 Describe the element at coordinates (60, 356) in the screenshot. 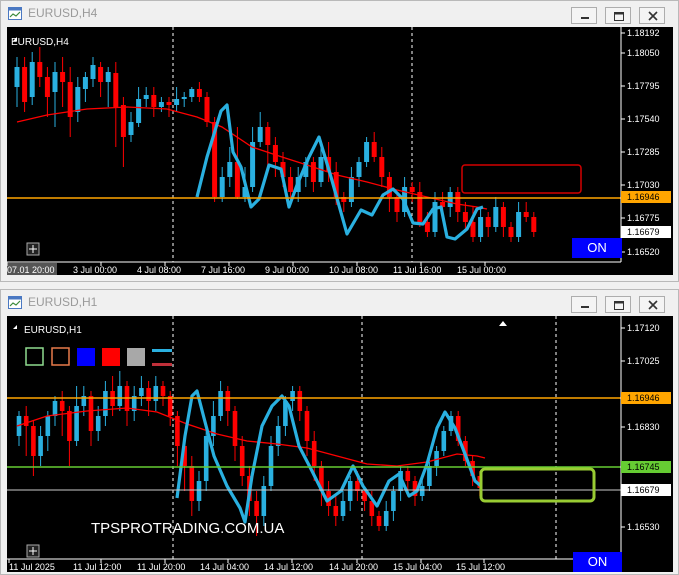

I see `color-outline-orange-button` at that location.